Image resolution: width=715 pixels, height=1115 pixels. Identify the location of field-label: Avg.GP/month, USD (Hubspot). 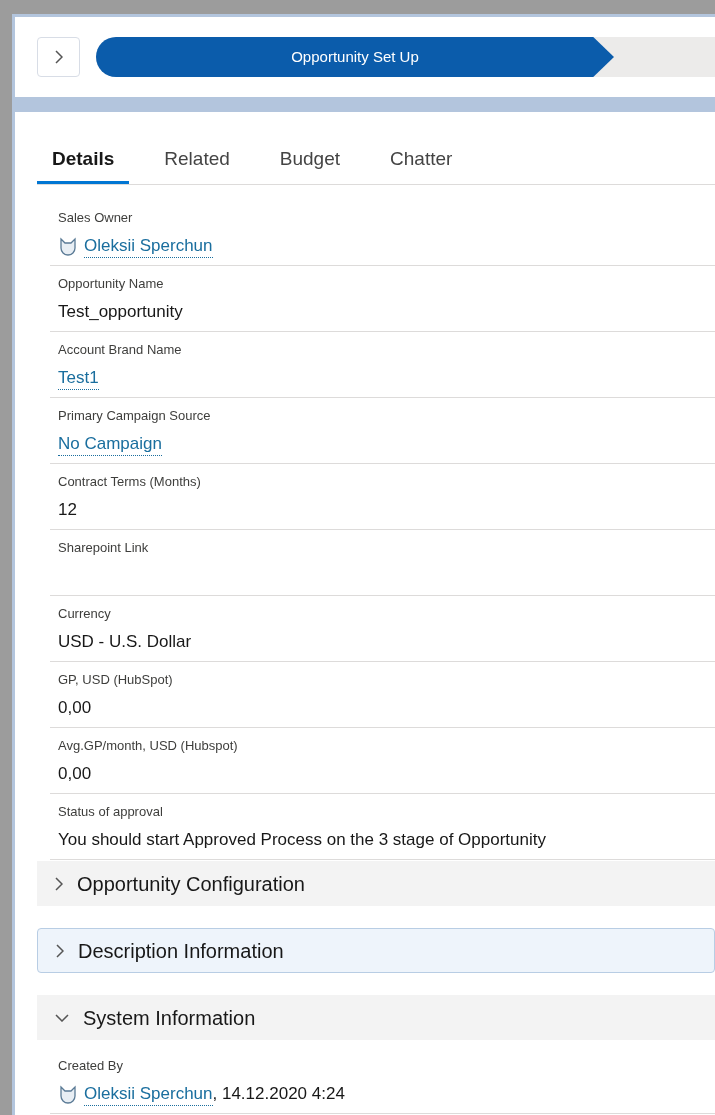
(148, 746).